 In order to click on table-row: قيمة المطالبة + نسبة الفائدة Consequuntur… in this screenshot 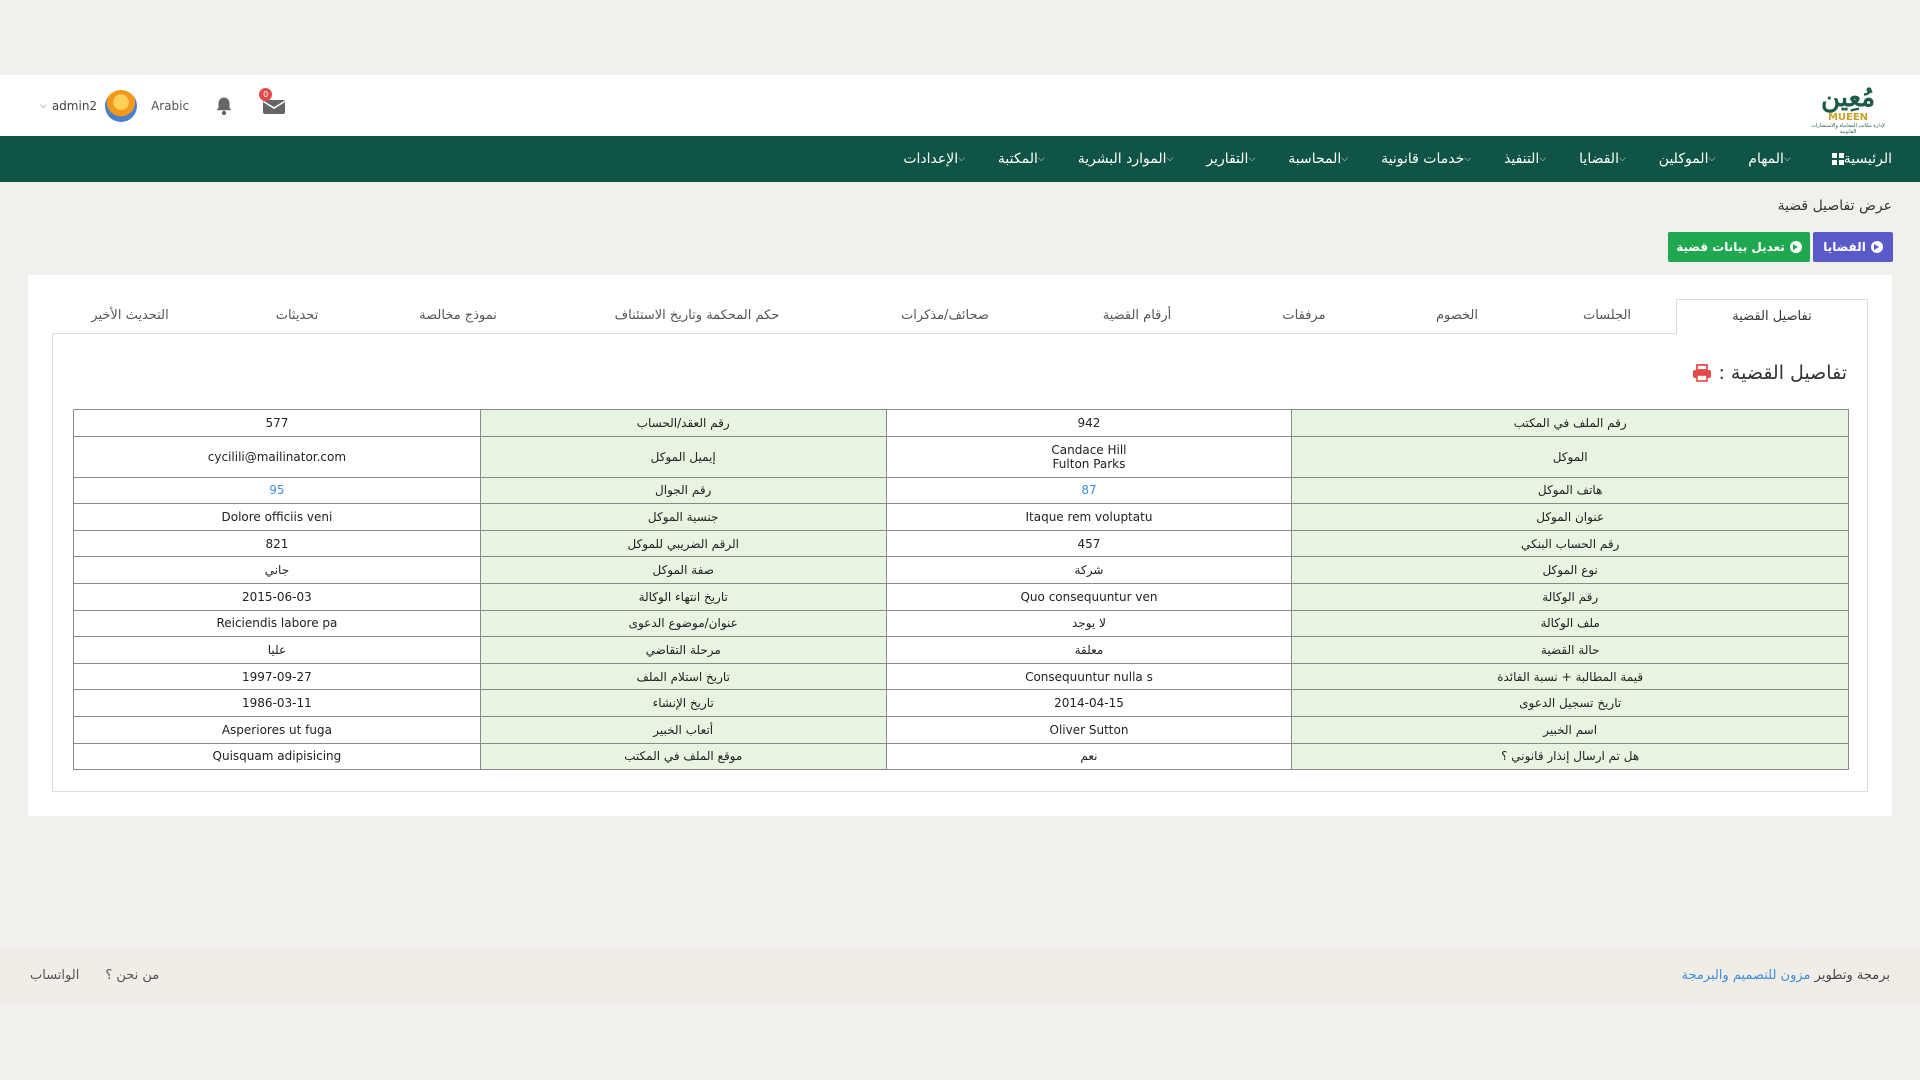, I will do `click(961, 676)`.